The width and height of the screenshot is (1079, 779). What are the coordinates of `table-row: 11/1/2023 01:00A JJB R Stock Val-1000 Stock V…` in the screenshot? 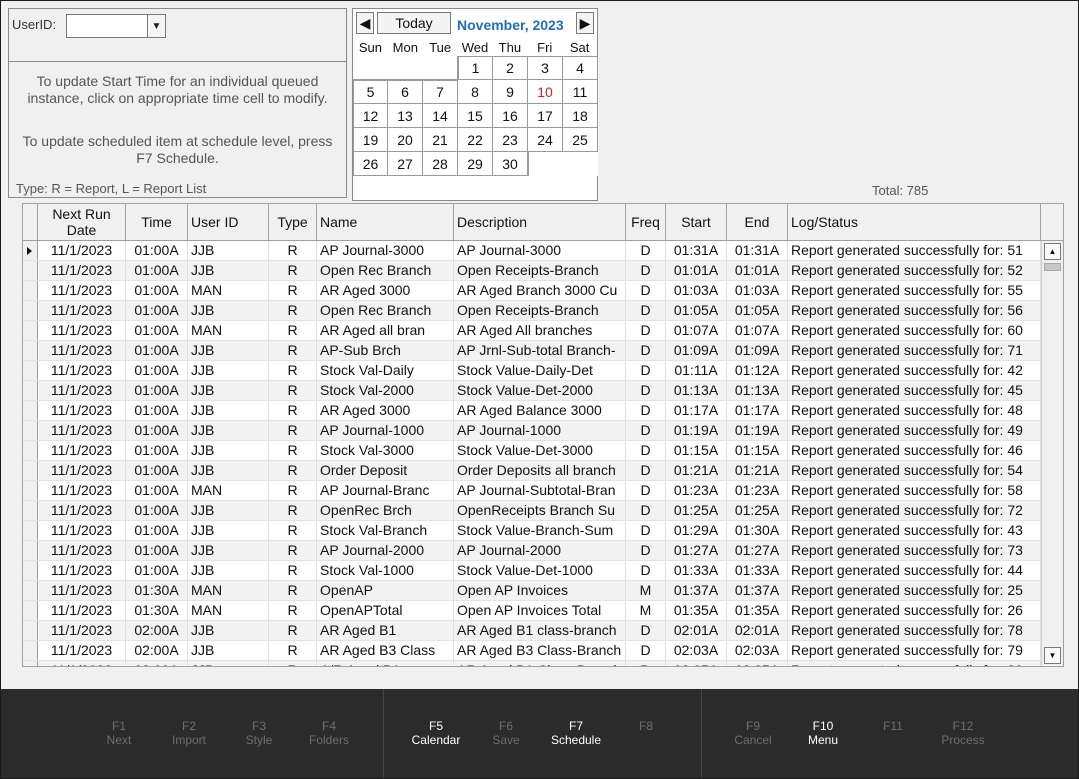 It's located at (543, 571).